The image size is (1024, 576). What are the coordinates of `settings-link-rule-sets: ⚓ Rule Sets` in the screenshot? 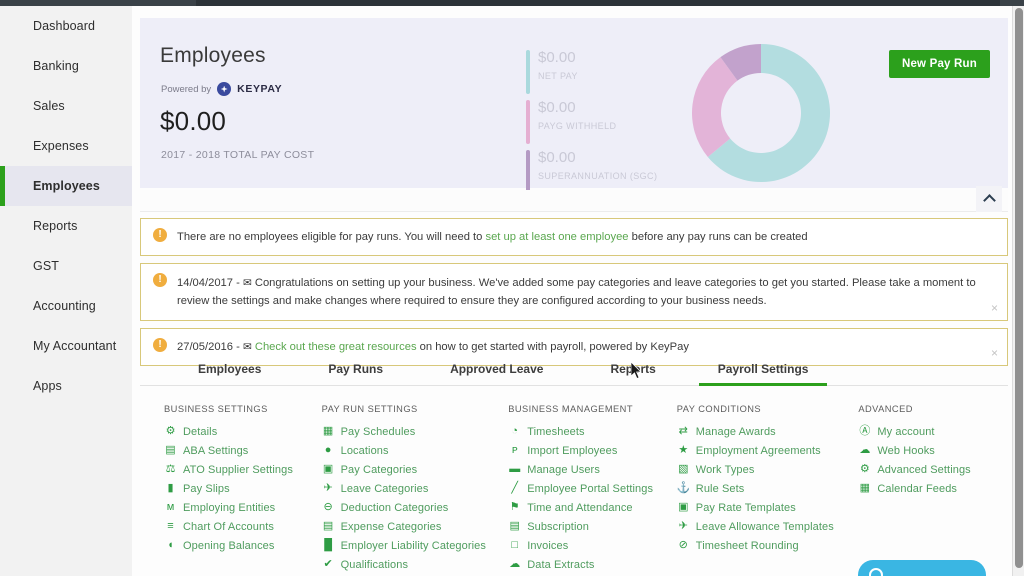 It's located at (767, 488).